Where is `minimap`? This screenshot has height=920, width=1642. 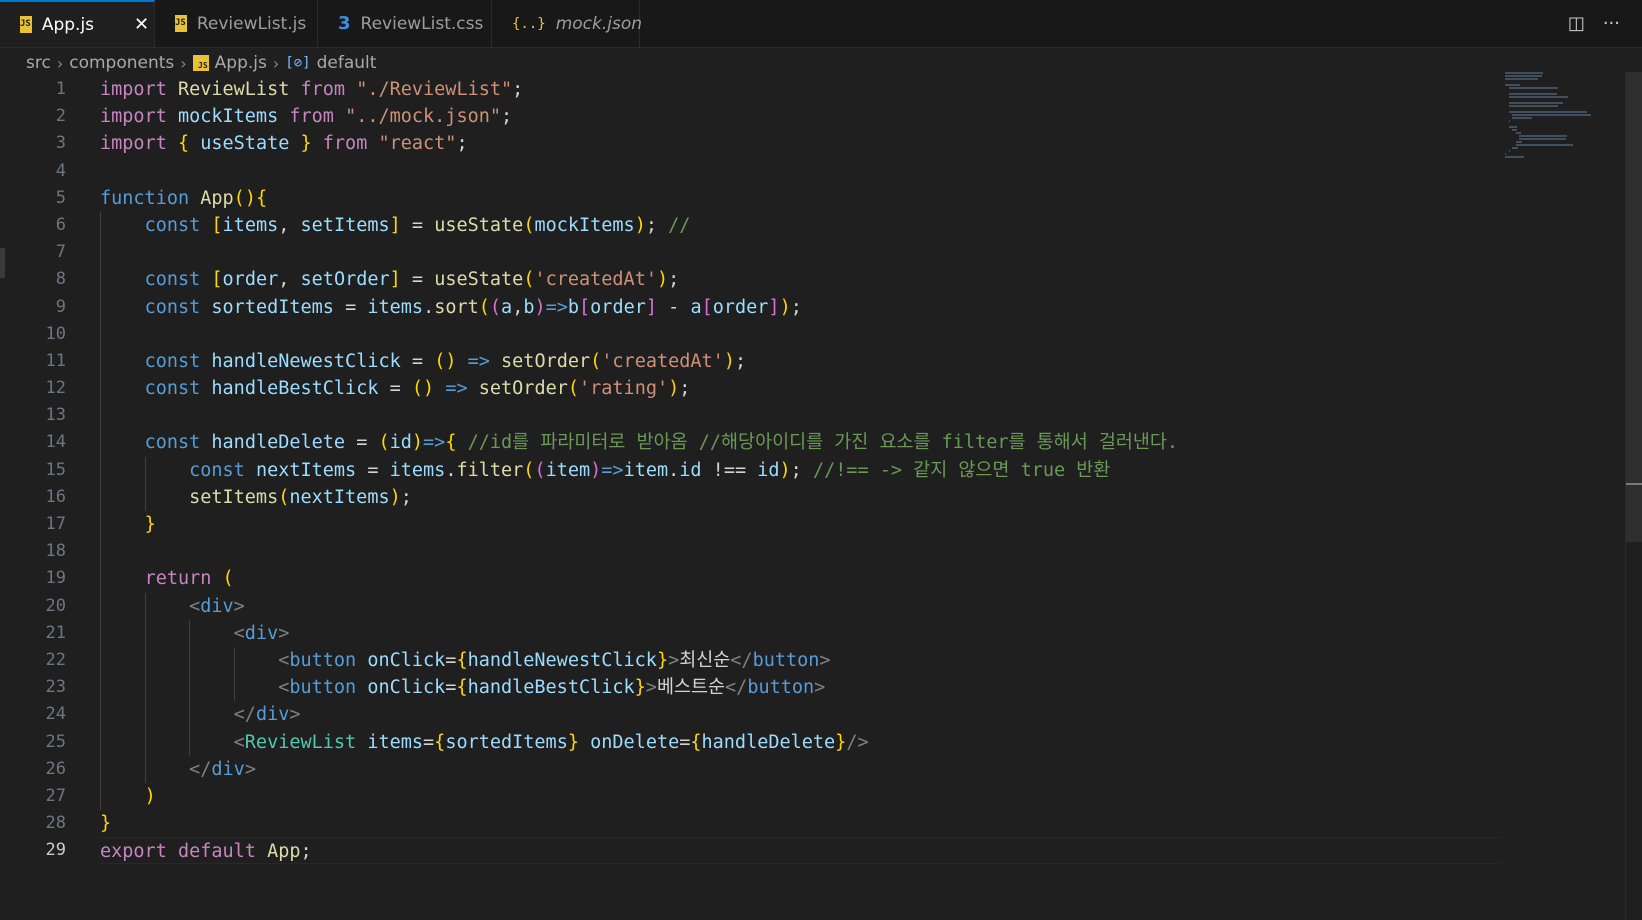
minimap is located at coordinates (1560, 115).